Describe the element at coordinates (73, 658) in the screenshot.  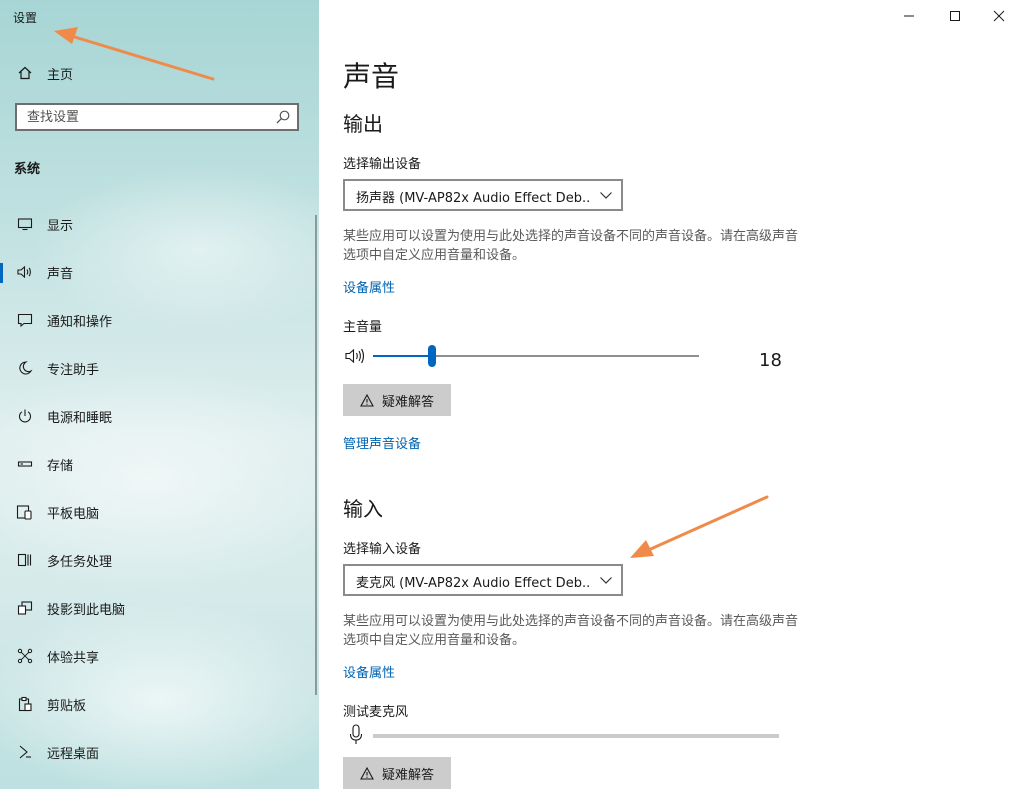
I see `sidebar-item-label: 体验共享` at that location.